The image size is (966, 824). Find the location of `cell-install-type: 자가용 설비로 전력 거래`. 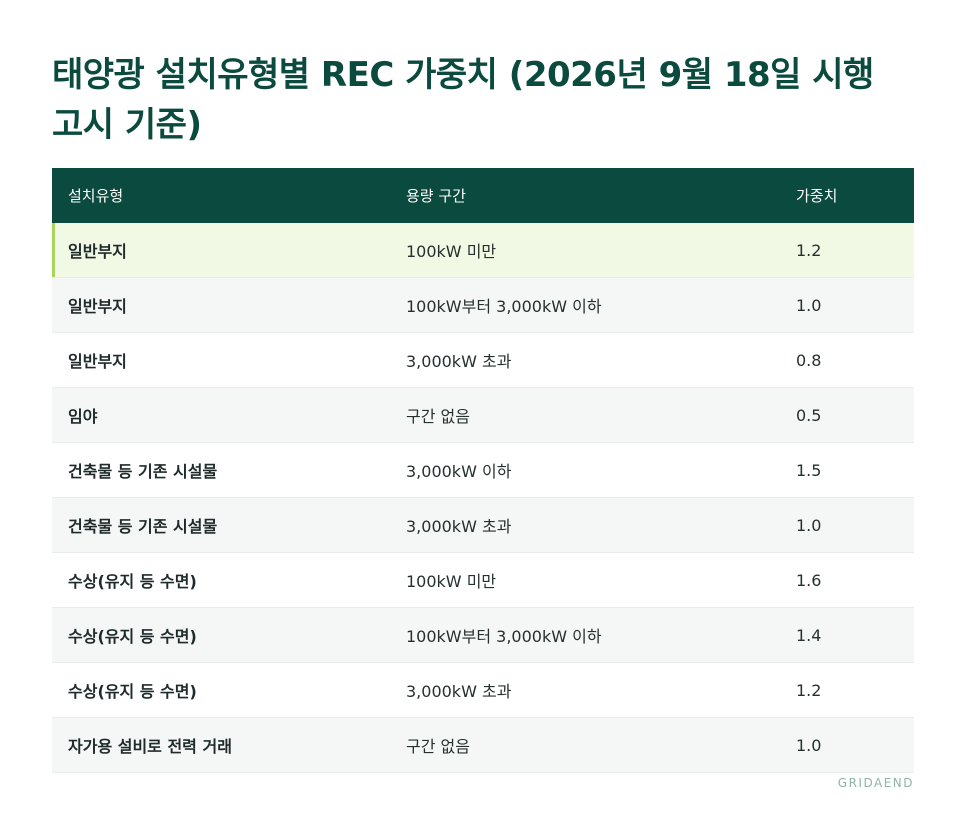

cell-install-type: 자가용 설비로 전력 거래 is located at coordinates (221, 745).